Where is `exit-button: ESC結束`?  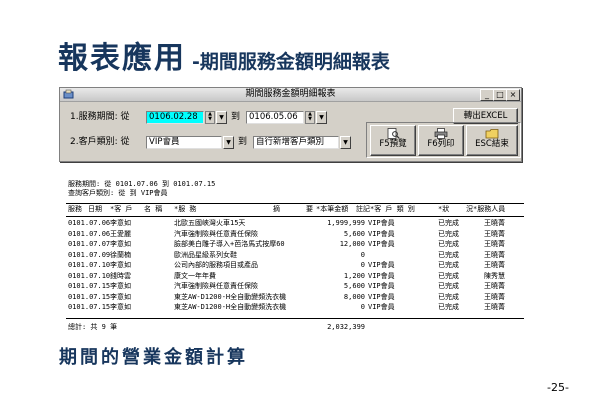
exit-button: ESC結束 is located at coordinates (492, 140).